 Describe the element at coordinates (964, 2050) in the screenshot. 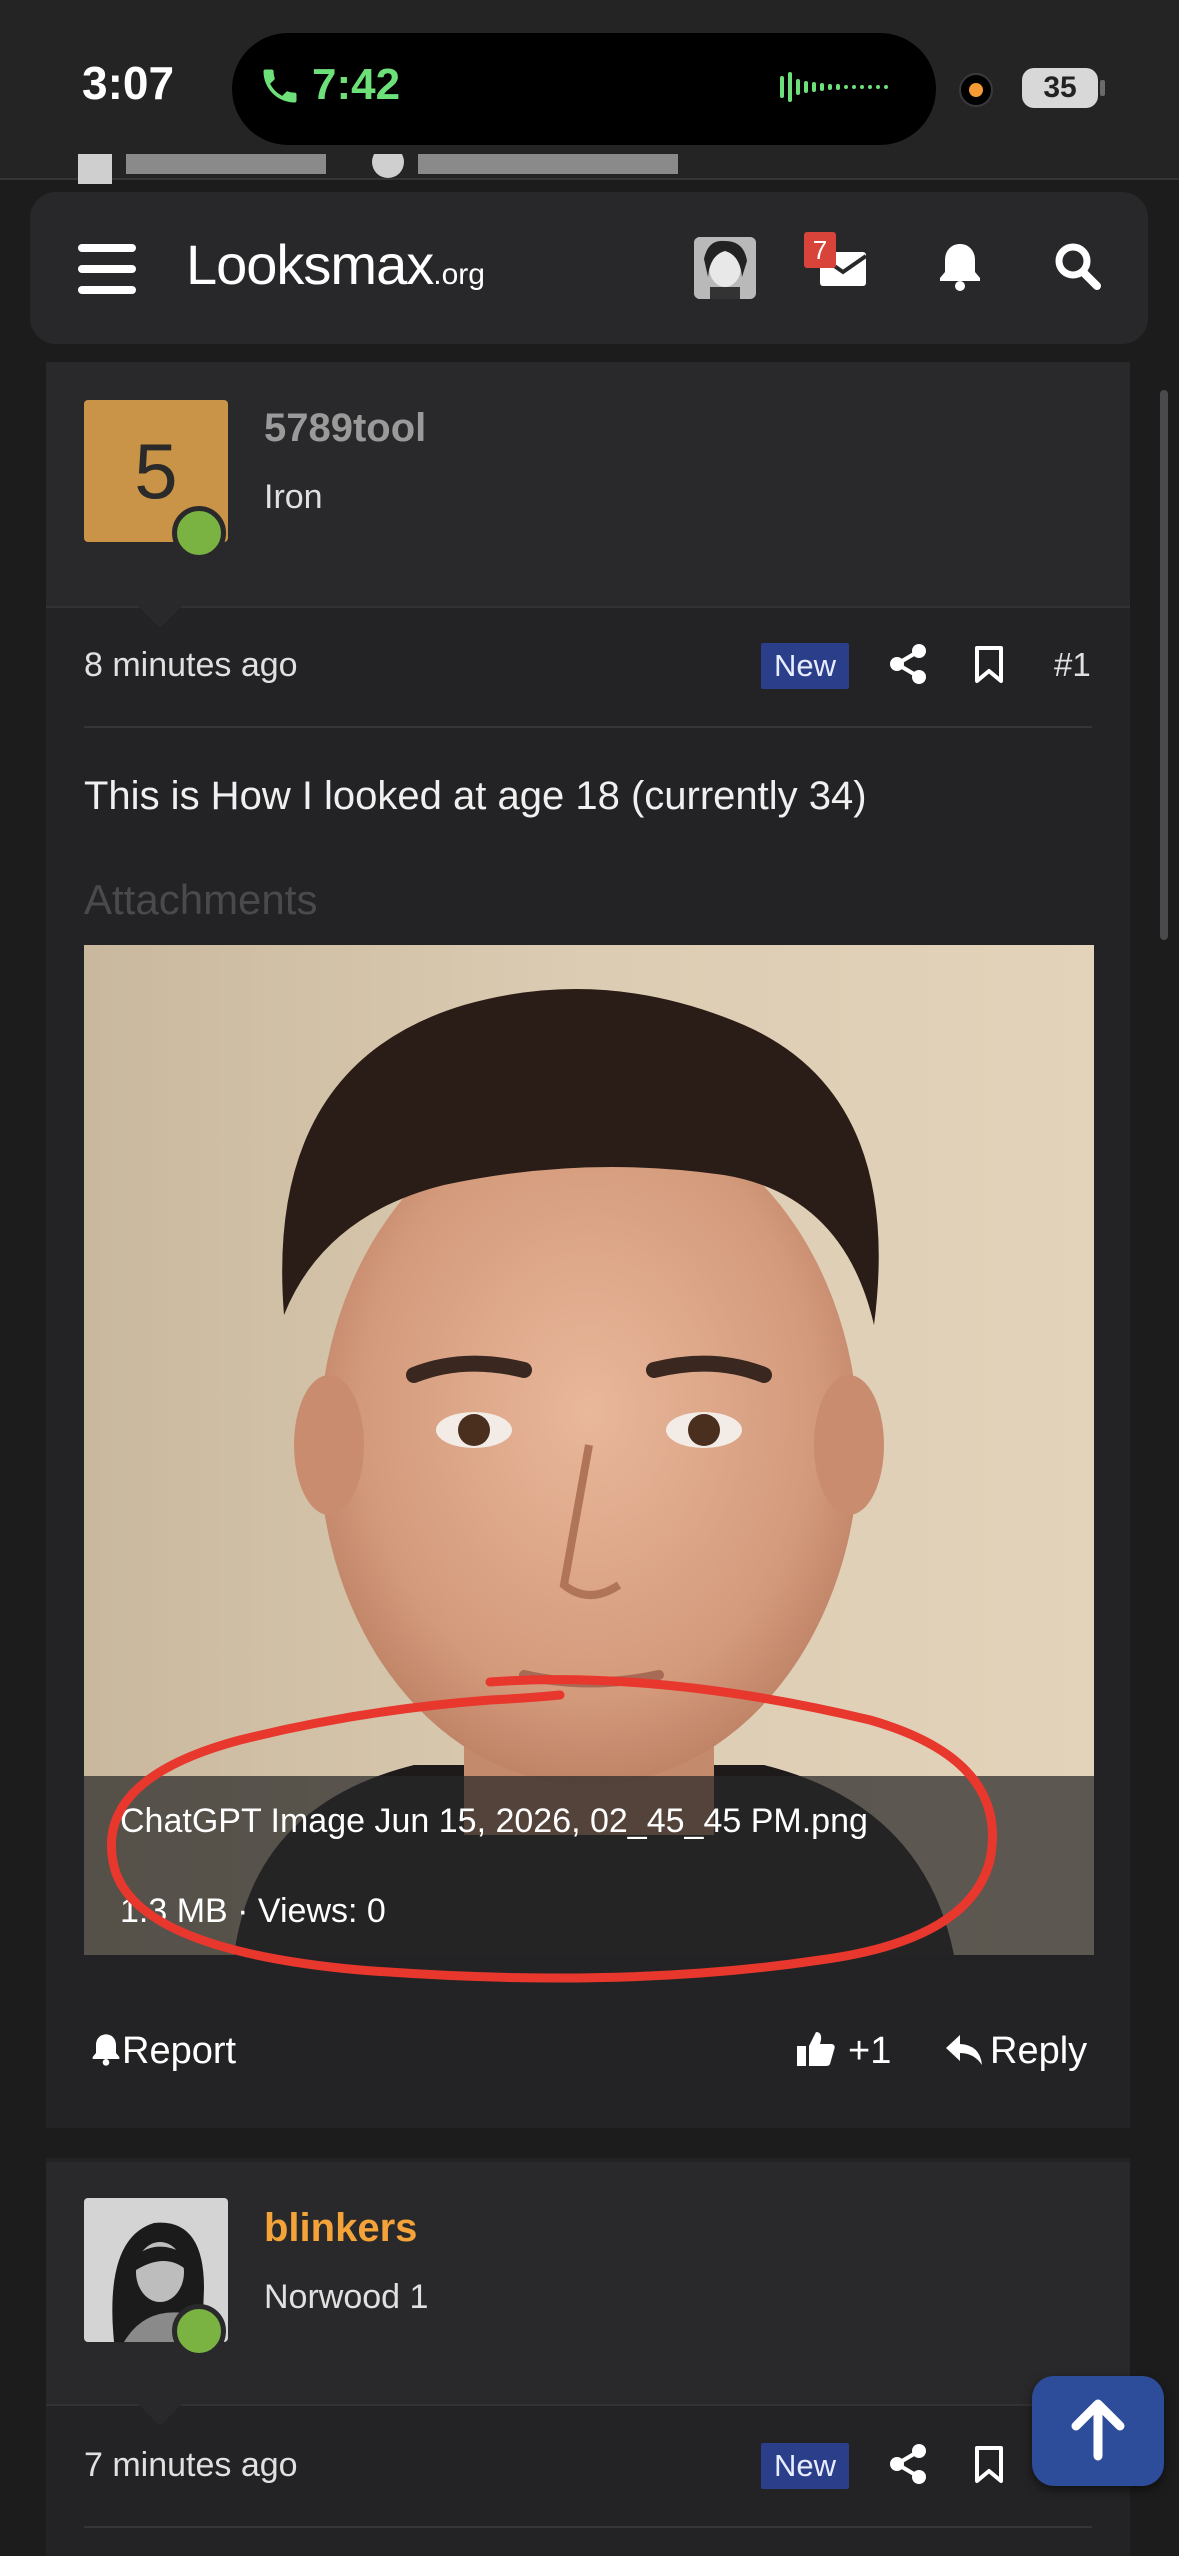

I see `reply-icon` at that location.